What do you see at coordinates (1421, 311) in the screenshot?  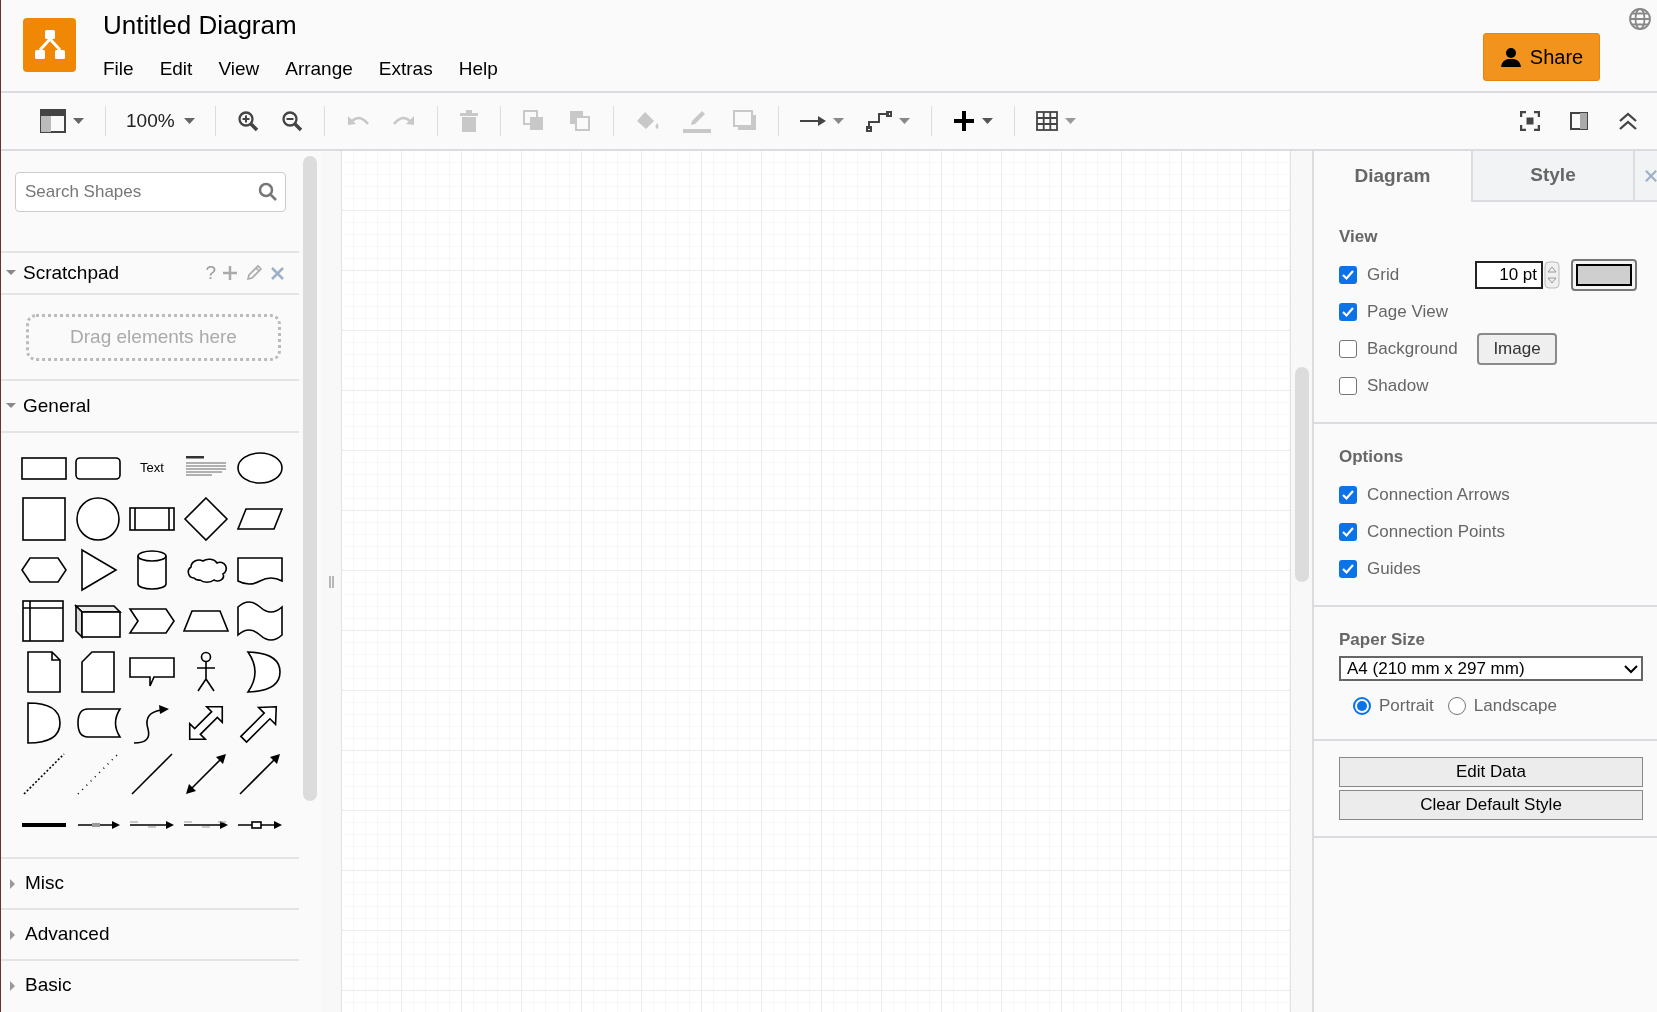 I see `checkbox-label: Page View` at bounding box center [1421, 311].